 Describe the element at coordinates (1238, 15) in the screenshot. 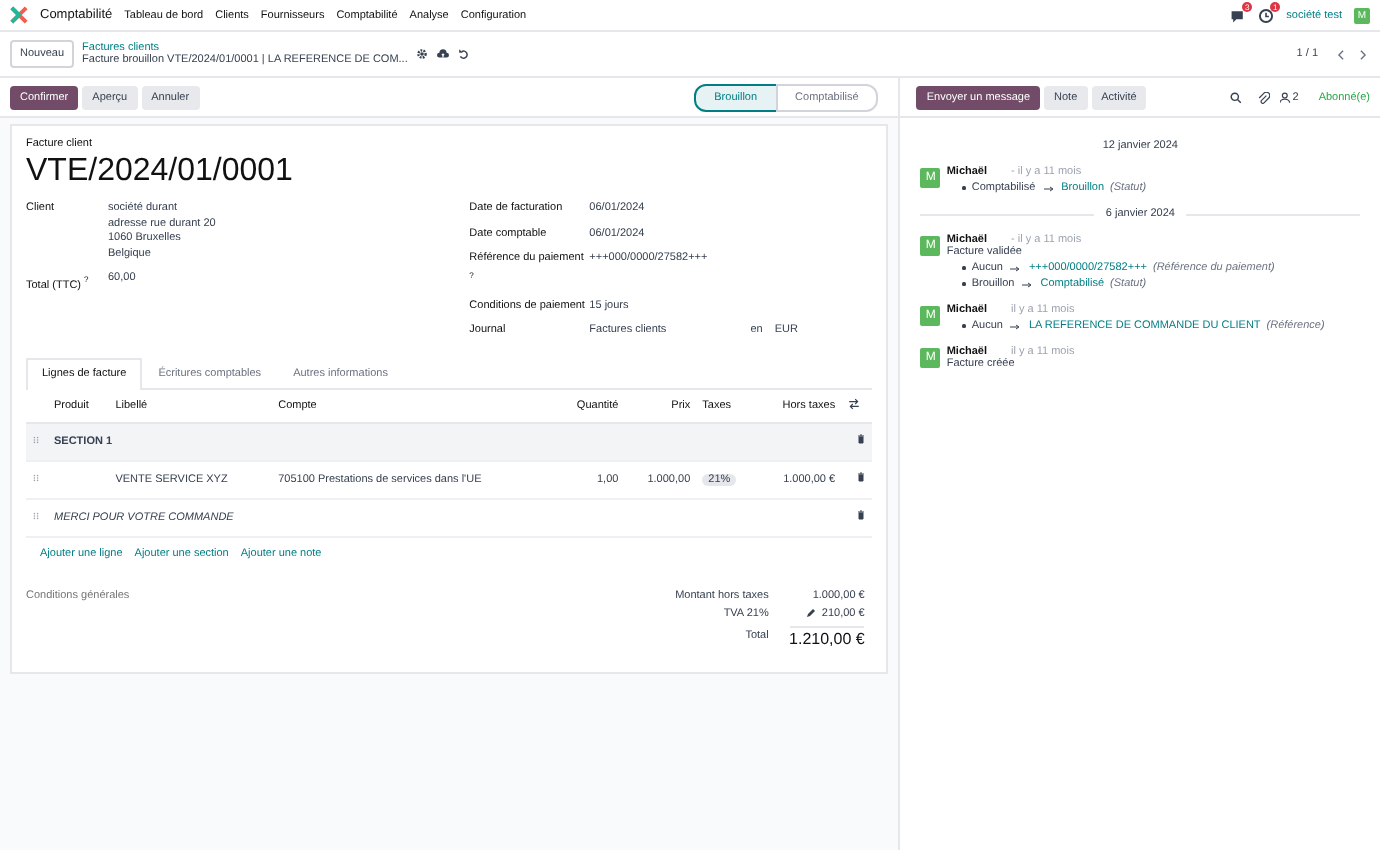

I see `chat-icon` at that location.